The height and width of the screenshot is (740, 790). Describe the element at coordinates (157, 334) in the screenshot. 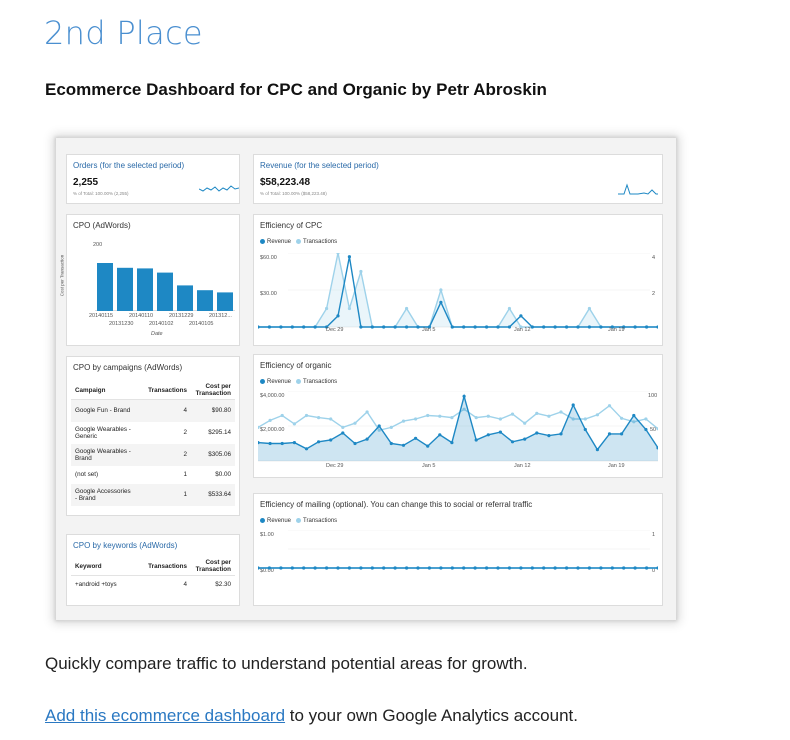

I see `cpo-x-label: Date` at that location.